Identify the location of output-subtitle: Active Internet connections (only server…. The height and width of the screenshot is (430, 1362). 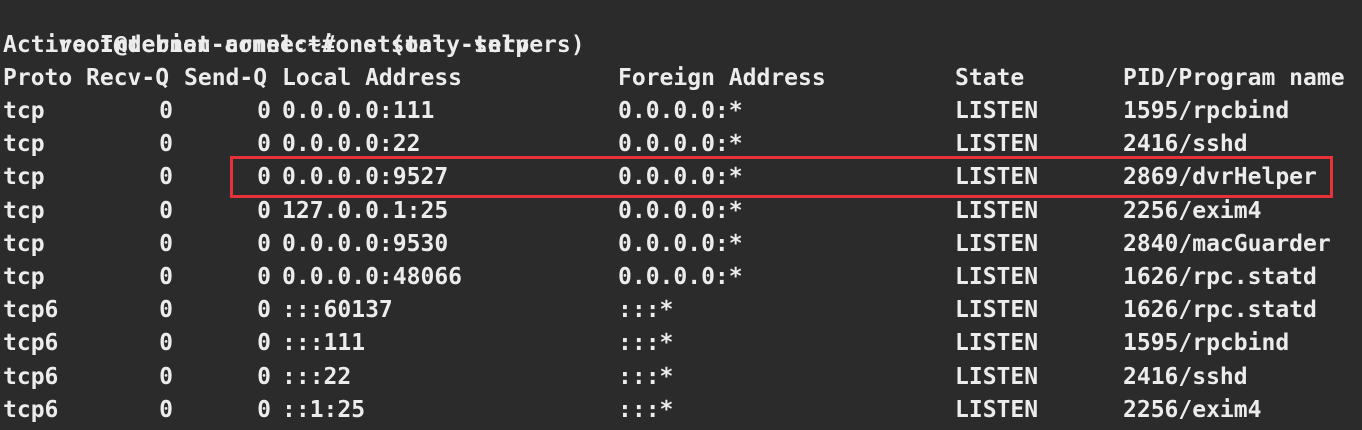
(294, 45).